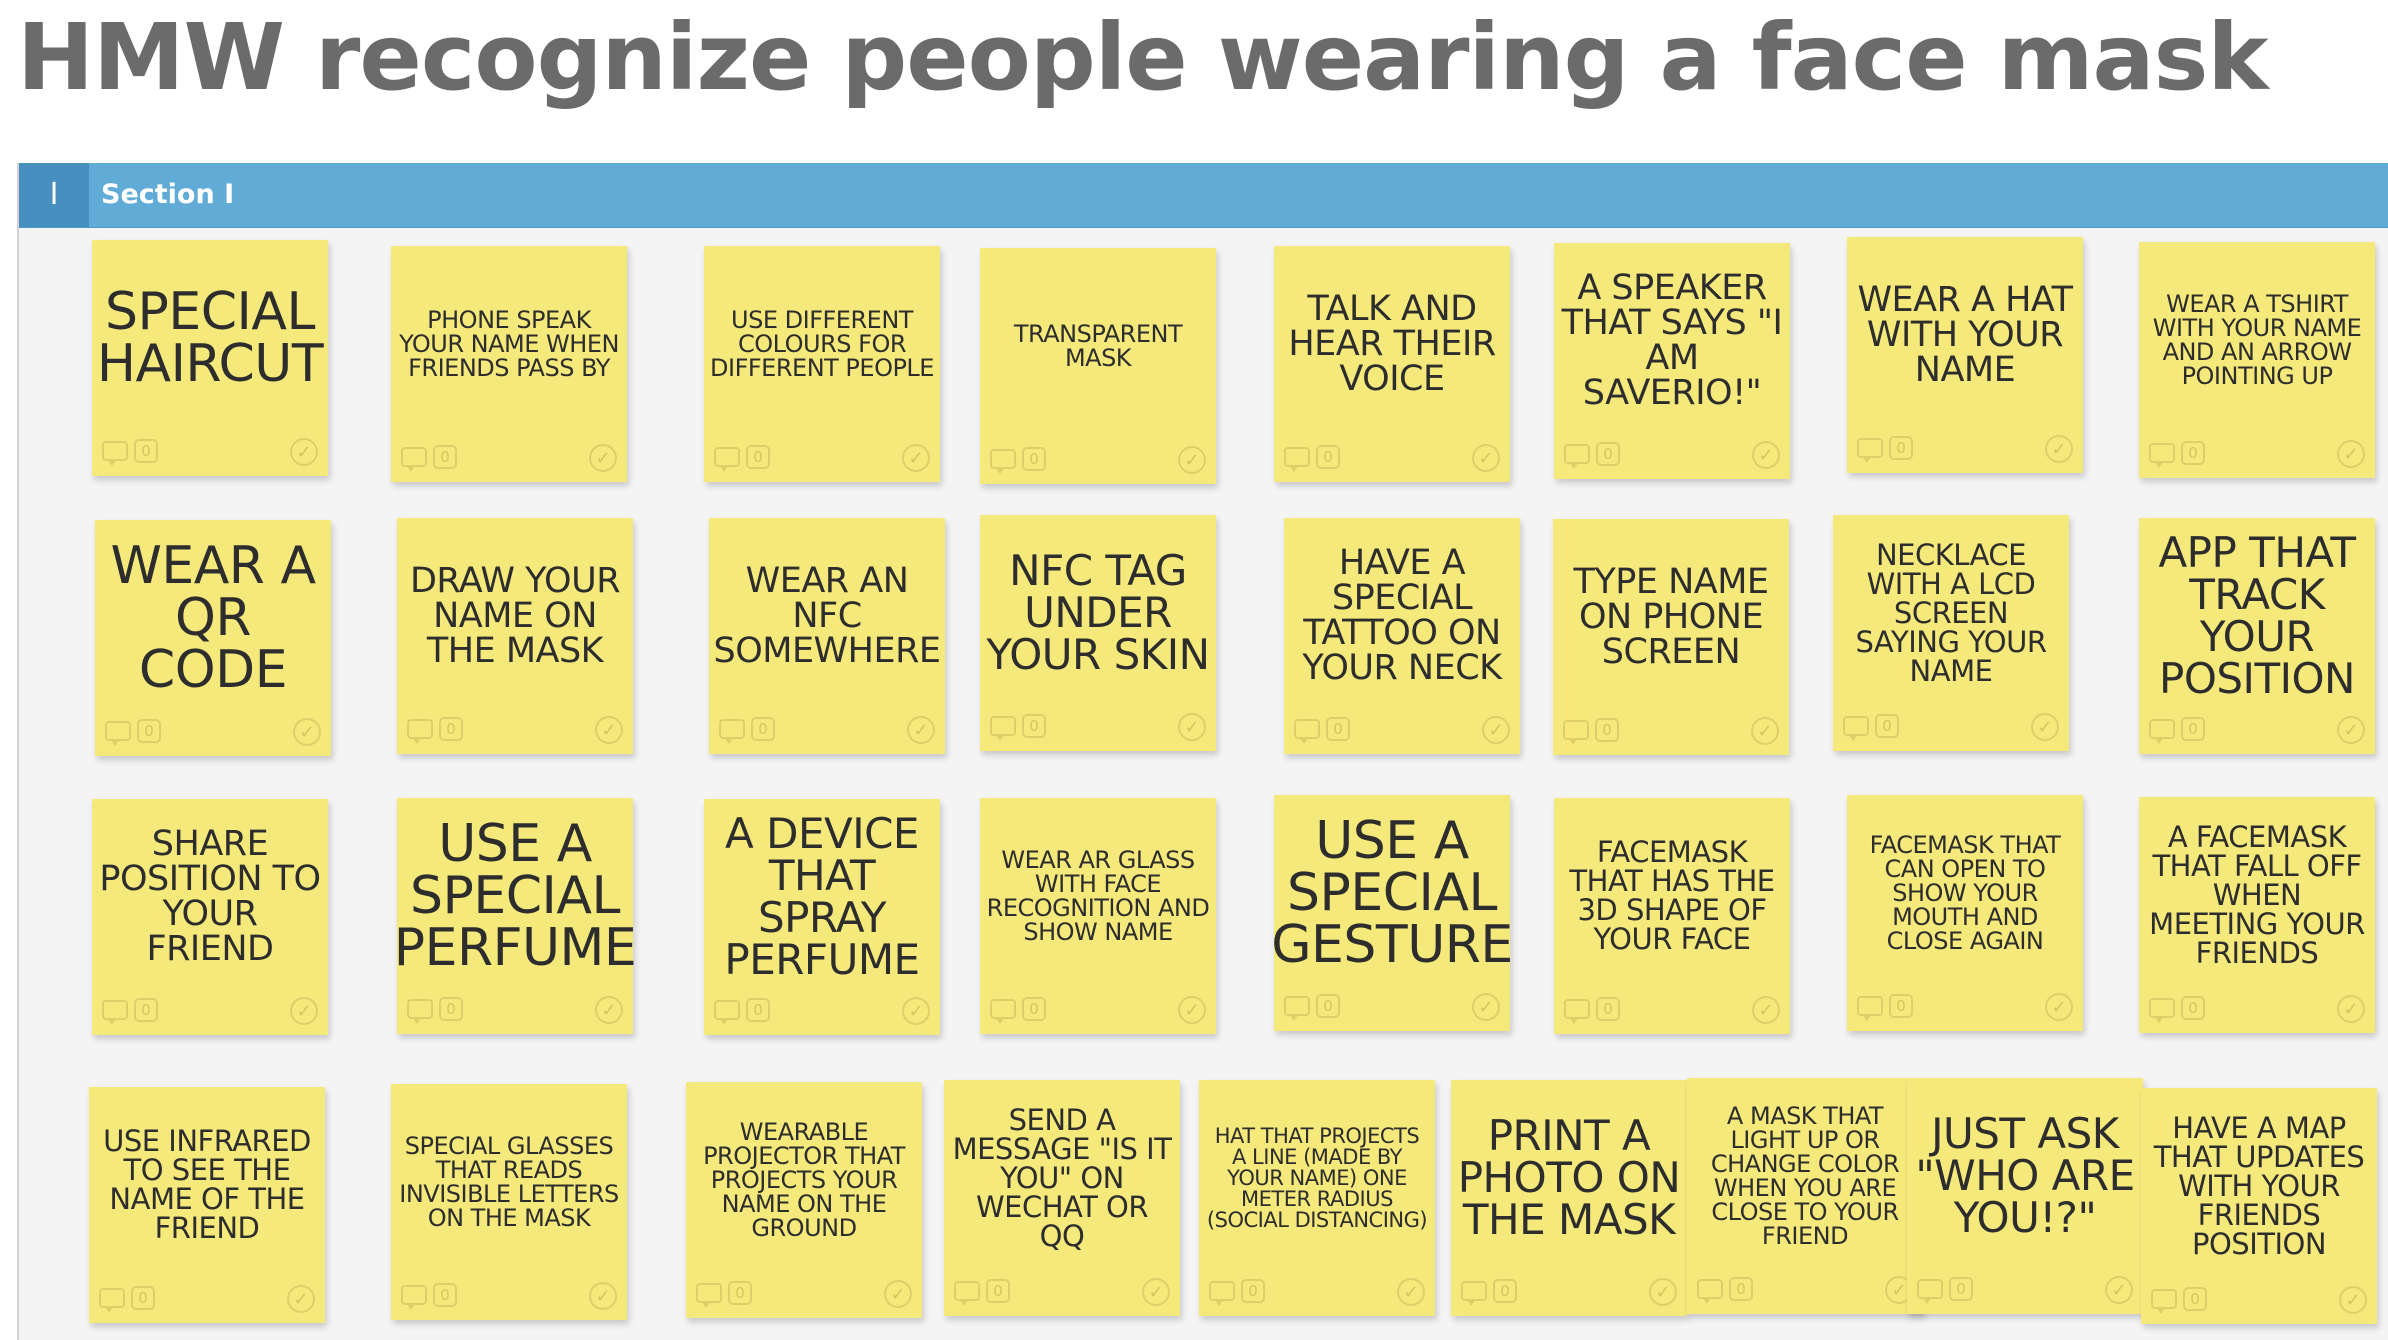 The height and width of the screenshot is (1340, 2388). What do you see at coordinates (54, 195) in the screenshot?
I see `section-badge: I` at bounding box center [54, 195].